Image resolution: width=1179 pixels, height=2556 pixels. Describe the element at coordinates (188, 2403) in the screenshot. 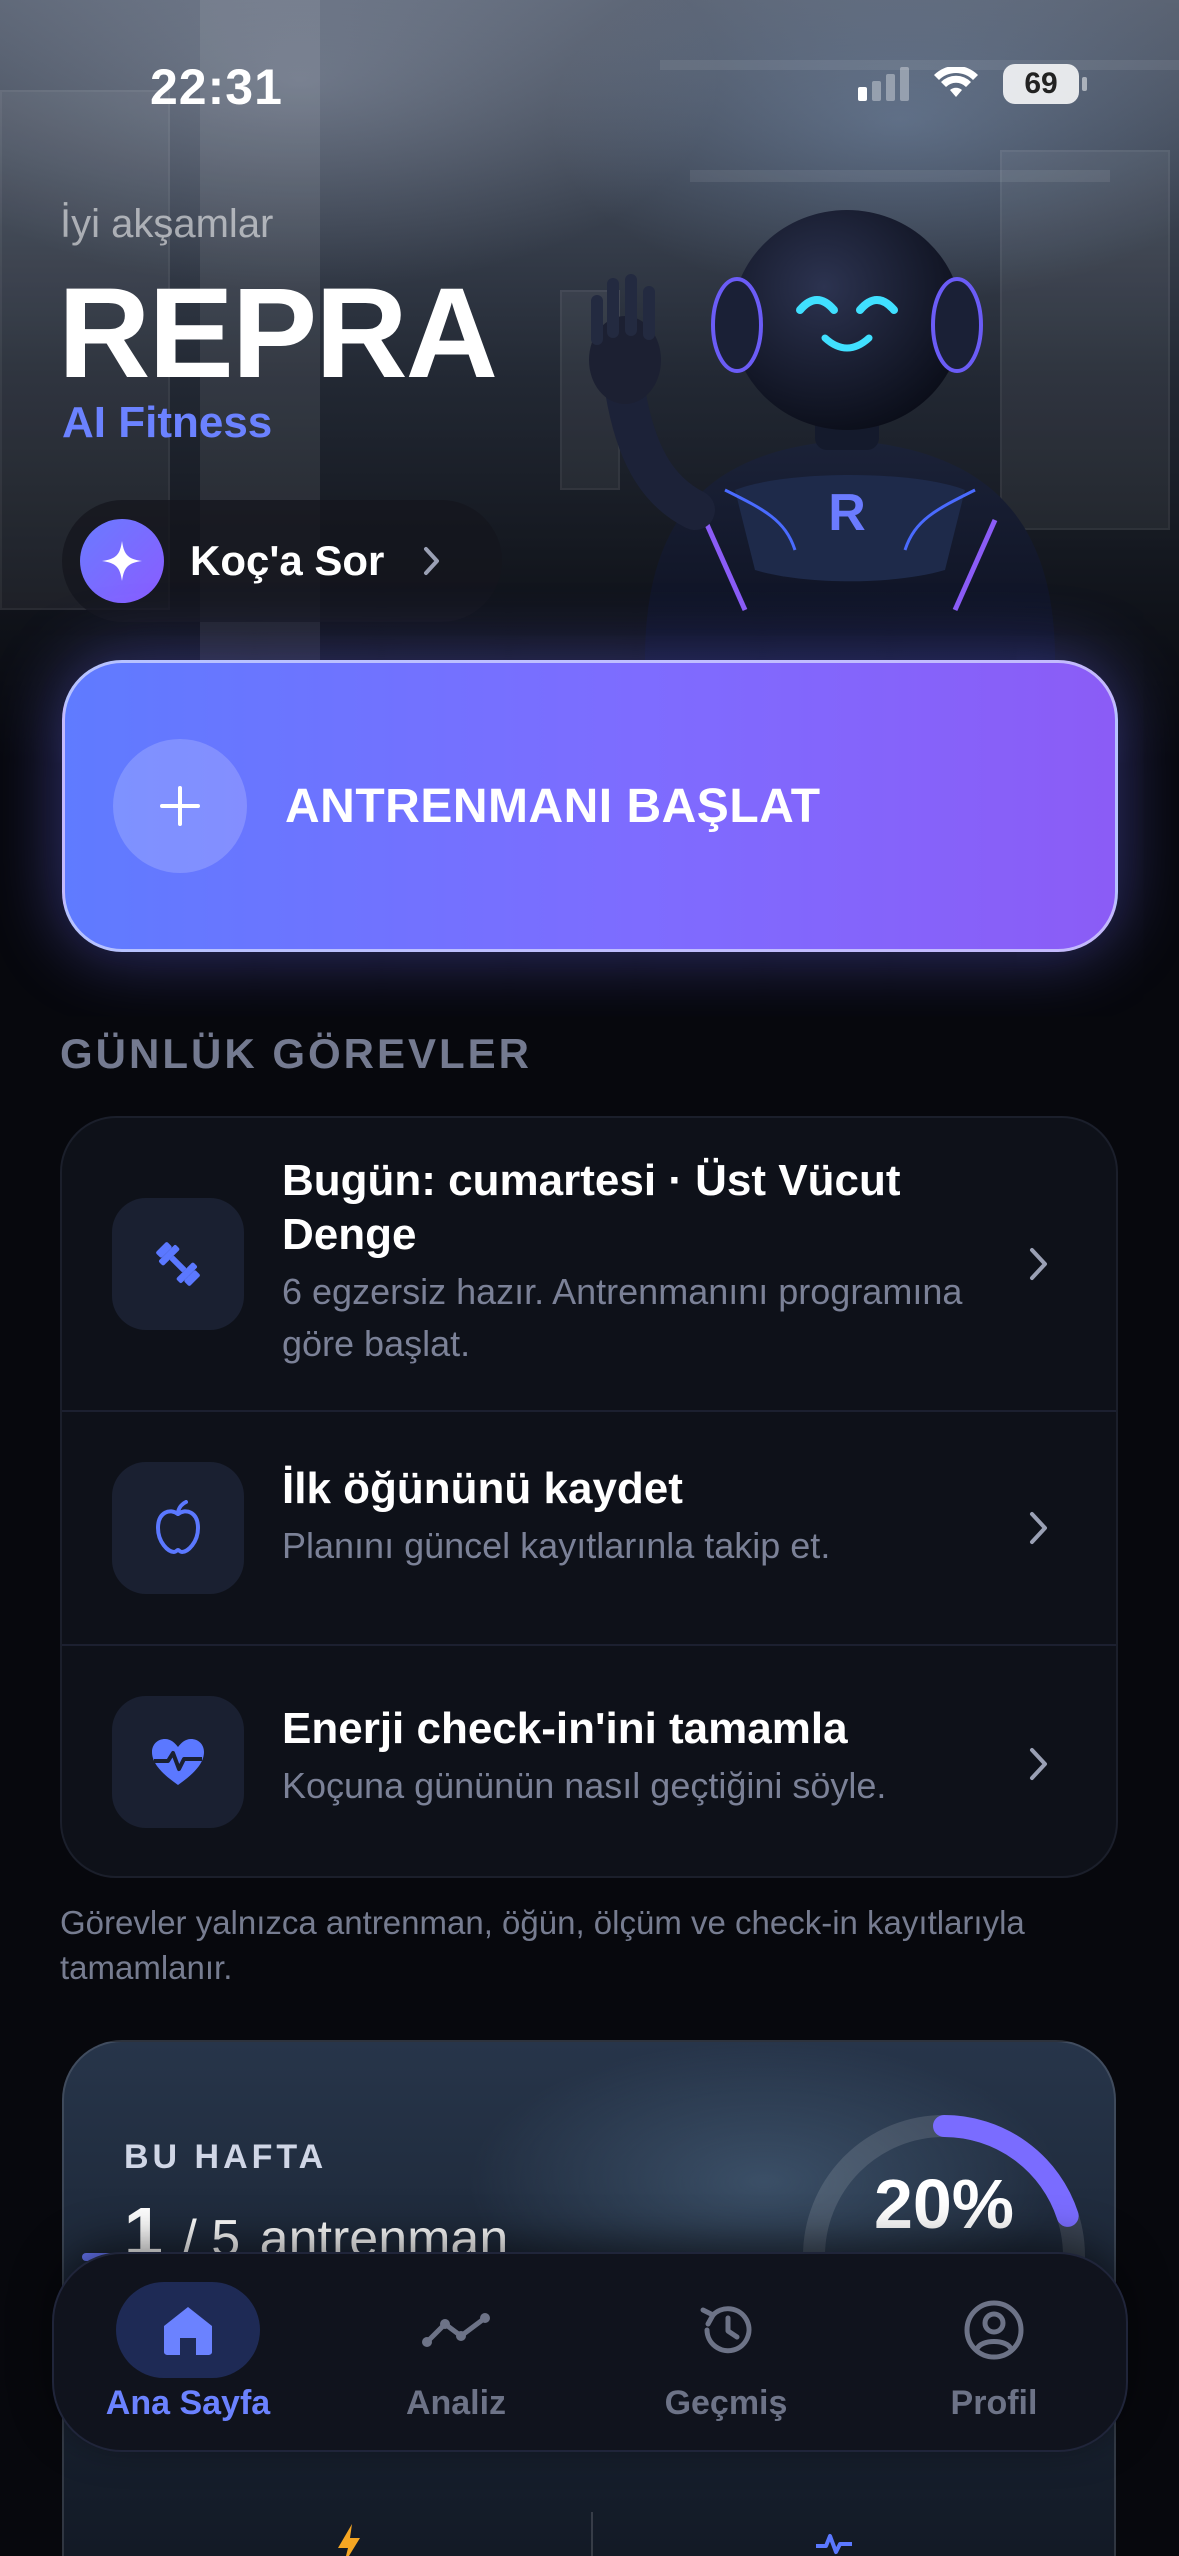

I see `tab-home-label: Ana Sayfa` at that location.